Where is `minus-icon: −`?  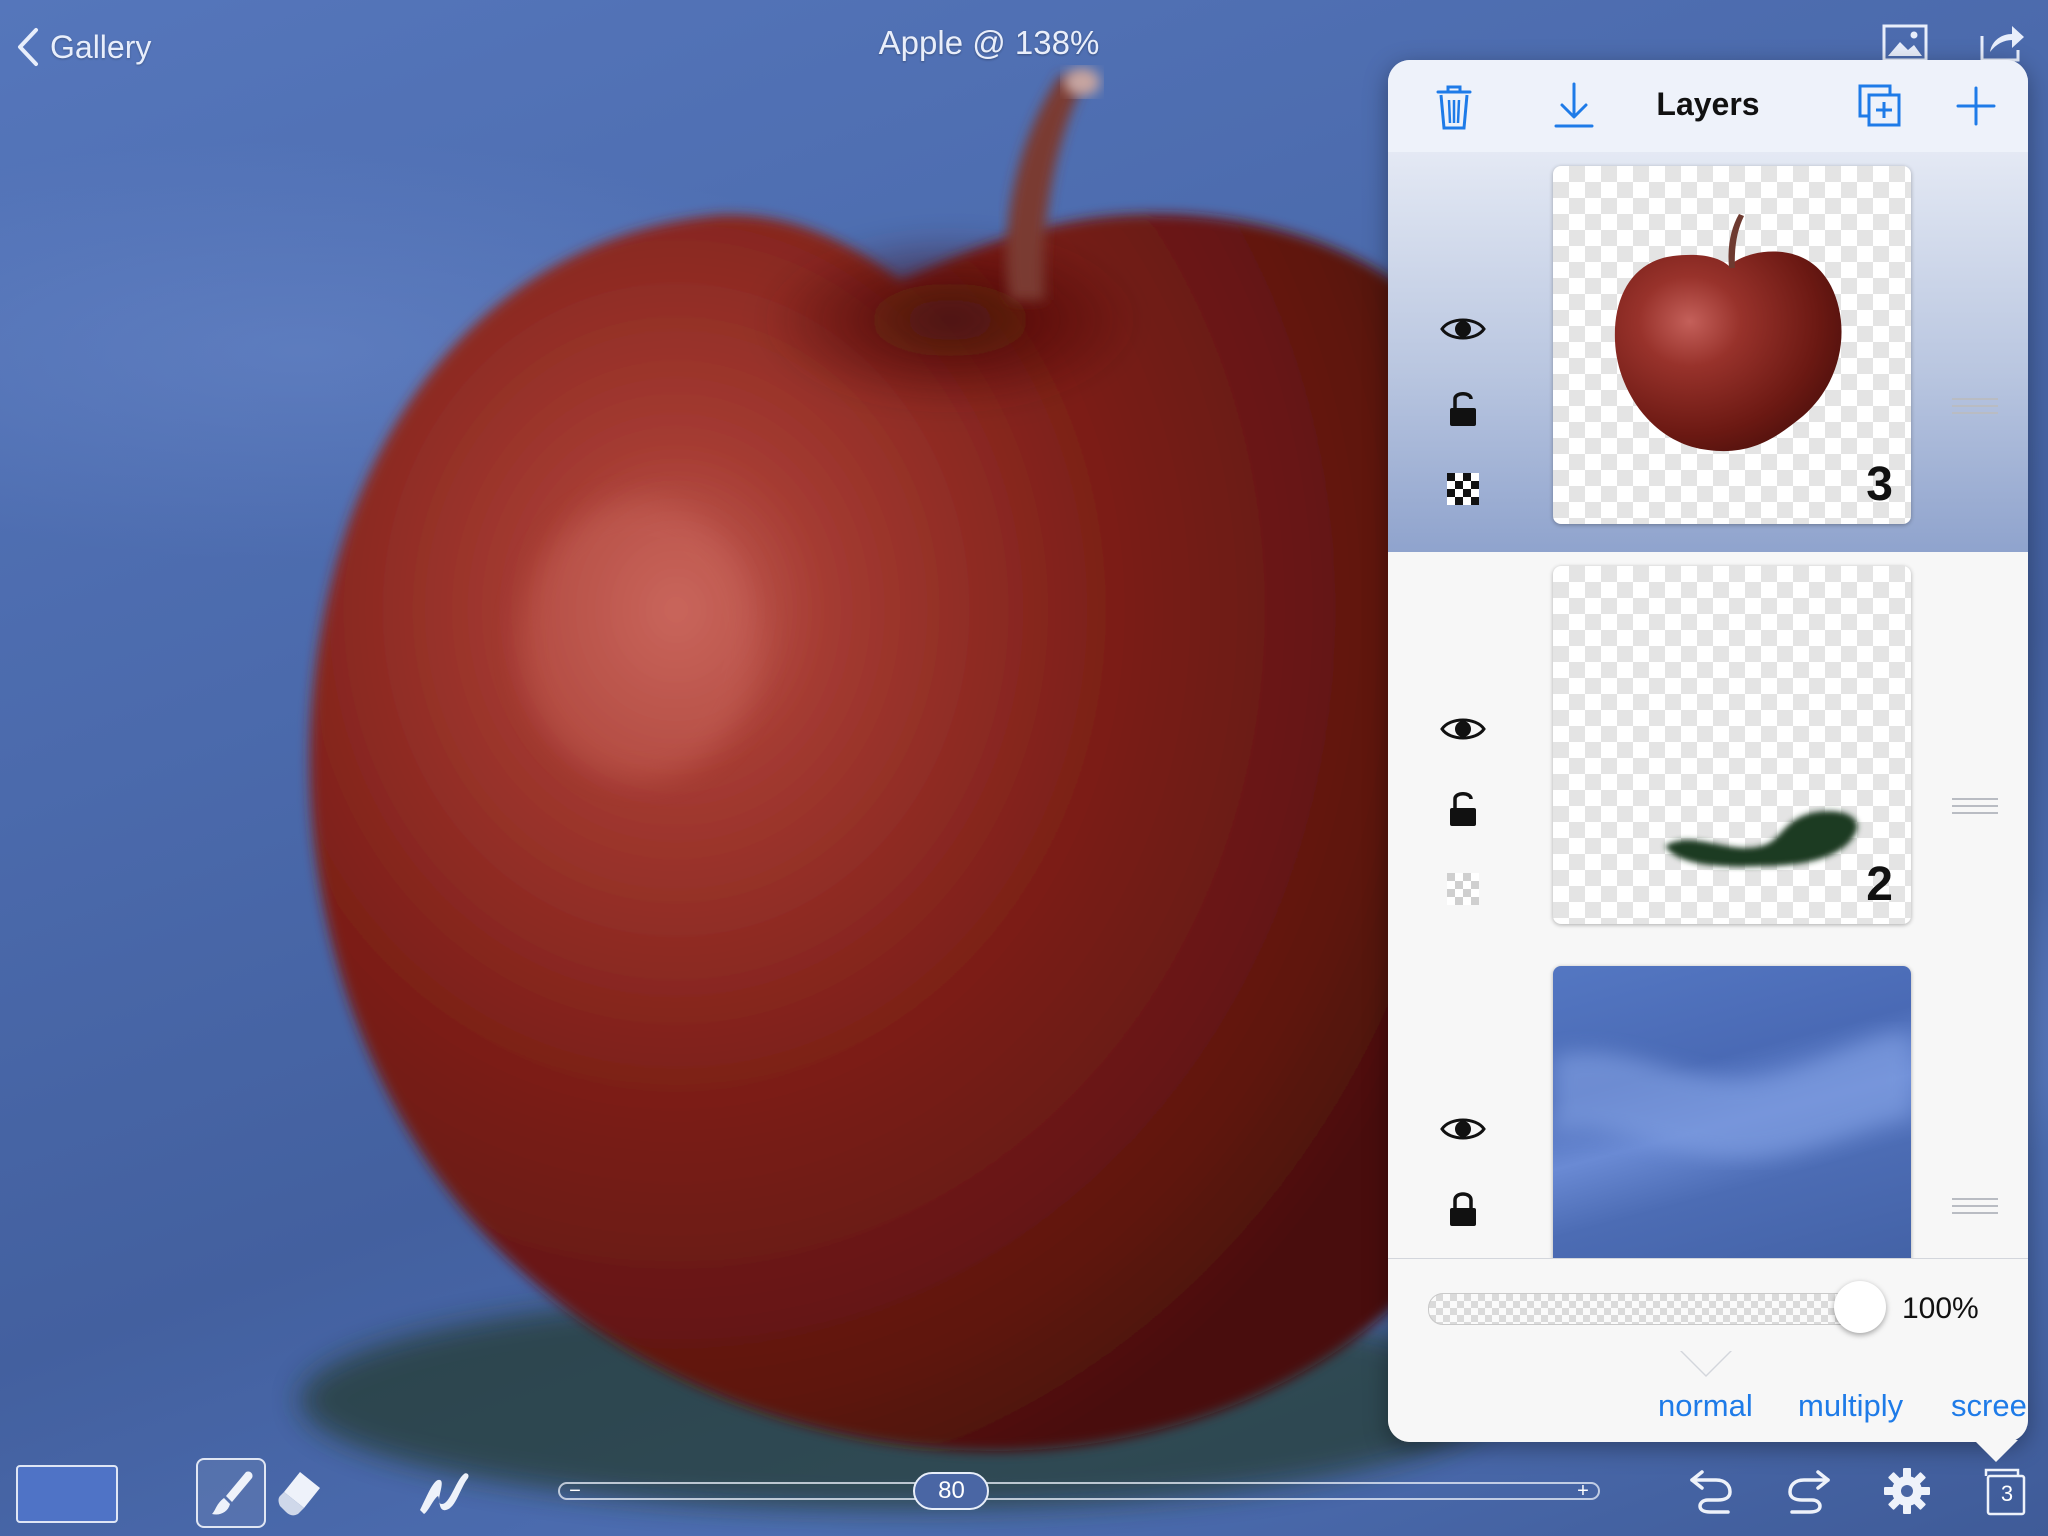
minus-icon: − is located at coordinates (575, 1491).